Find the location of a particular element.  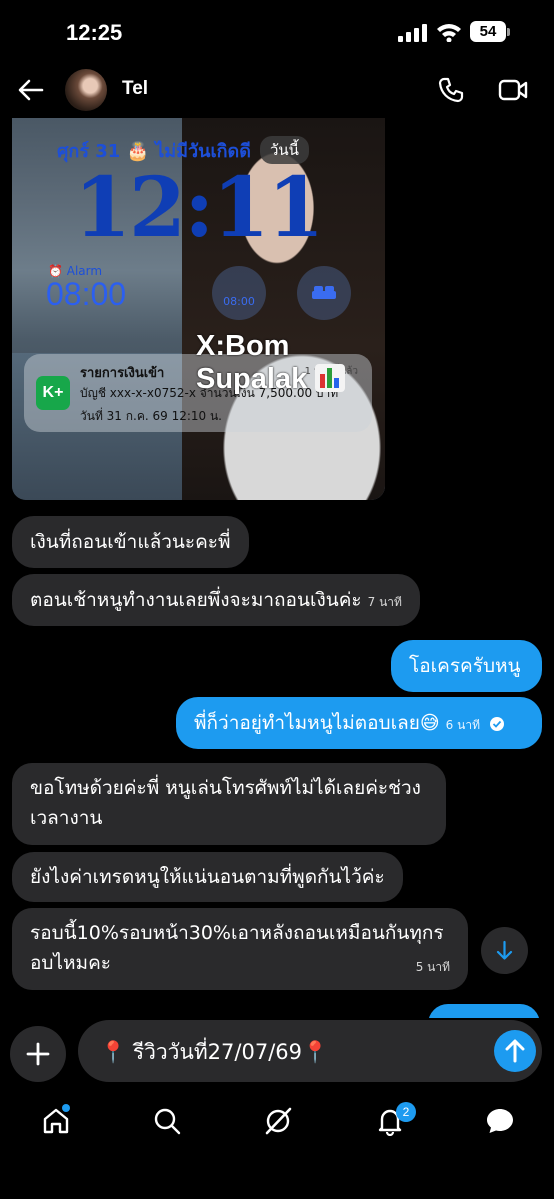

notifications-badge: 2 is located at coordinates (406, 1112).